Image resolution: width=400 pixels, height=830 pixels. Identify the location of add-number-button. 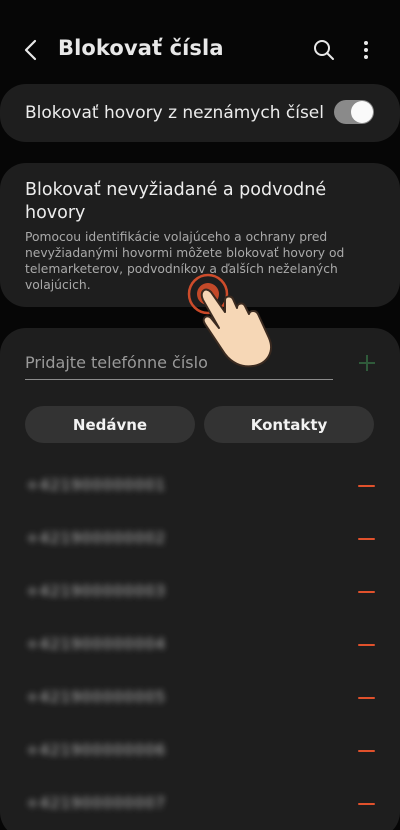
(367, 363).